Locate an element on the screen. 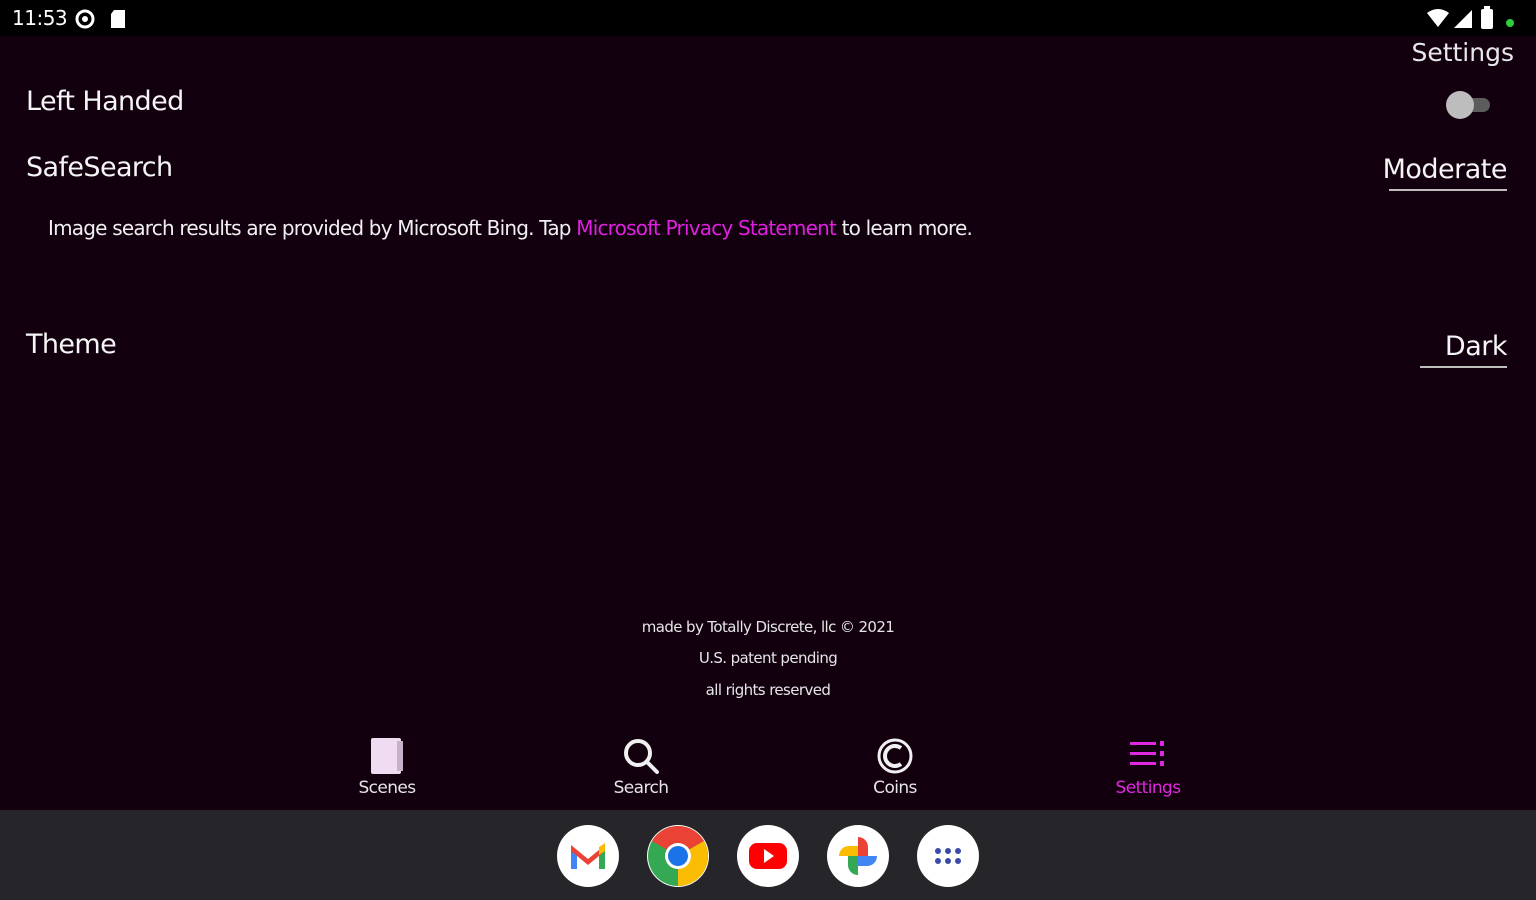 Image resolution: width=1536 pixels, height=900 pixels. scenes-icon is located at coordinates (387, 756).